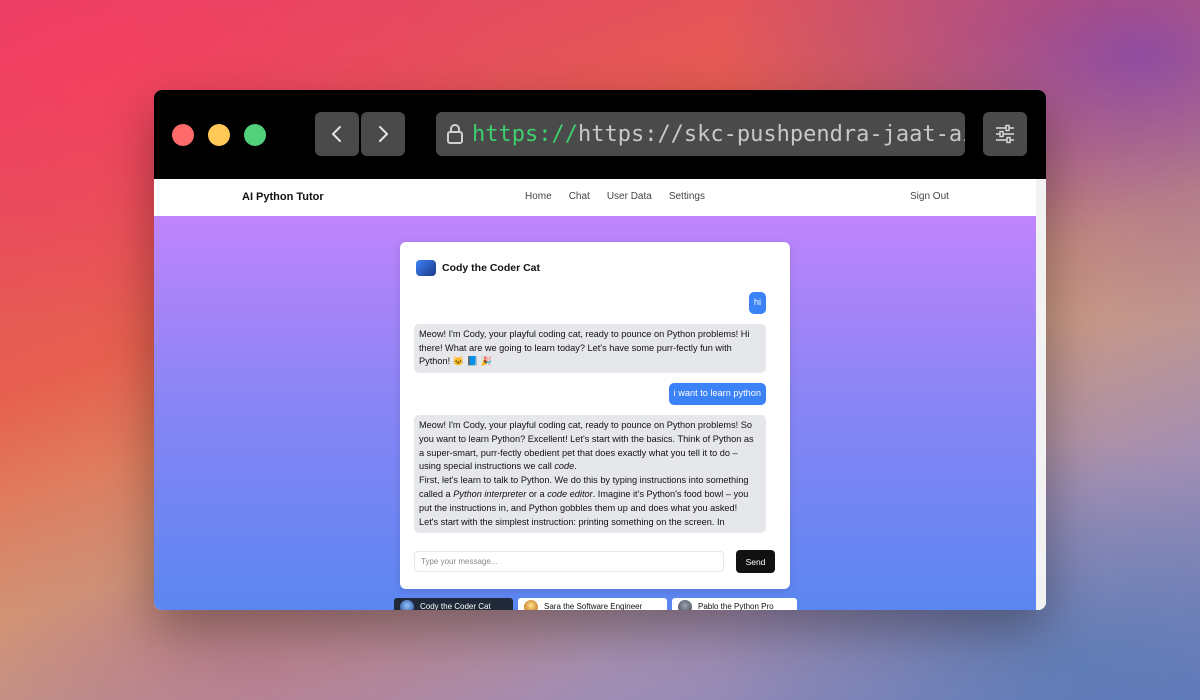 The width and height of the screenshot is (1200, 700). Describe the element at coordinates (717, 394) in the screenshot. I see `user-message: i want to learn python` at that location.